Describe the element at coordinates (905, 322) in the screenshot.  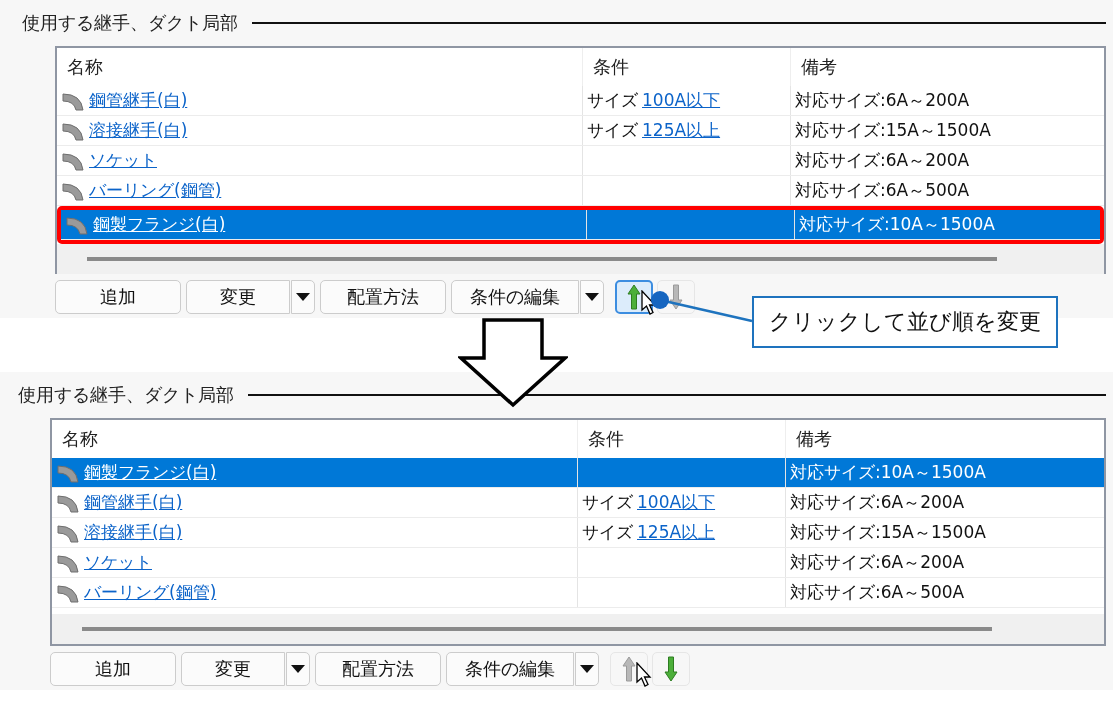
I see `callout-text: クリックして並び順を変更` at that location.